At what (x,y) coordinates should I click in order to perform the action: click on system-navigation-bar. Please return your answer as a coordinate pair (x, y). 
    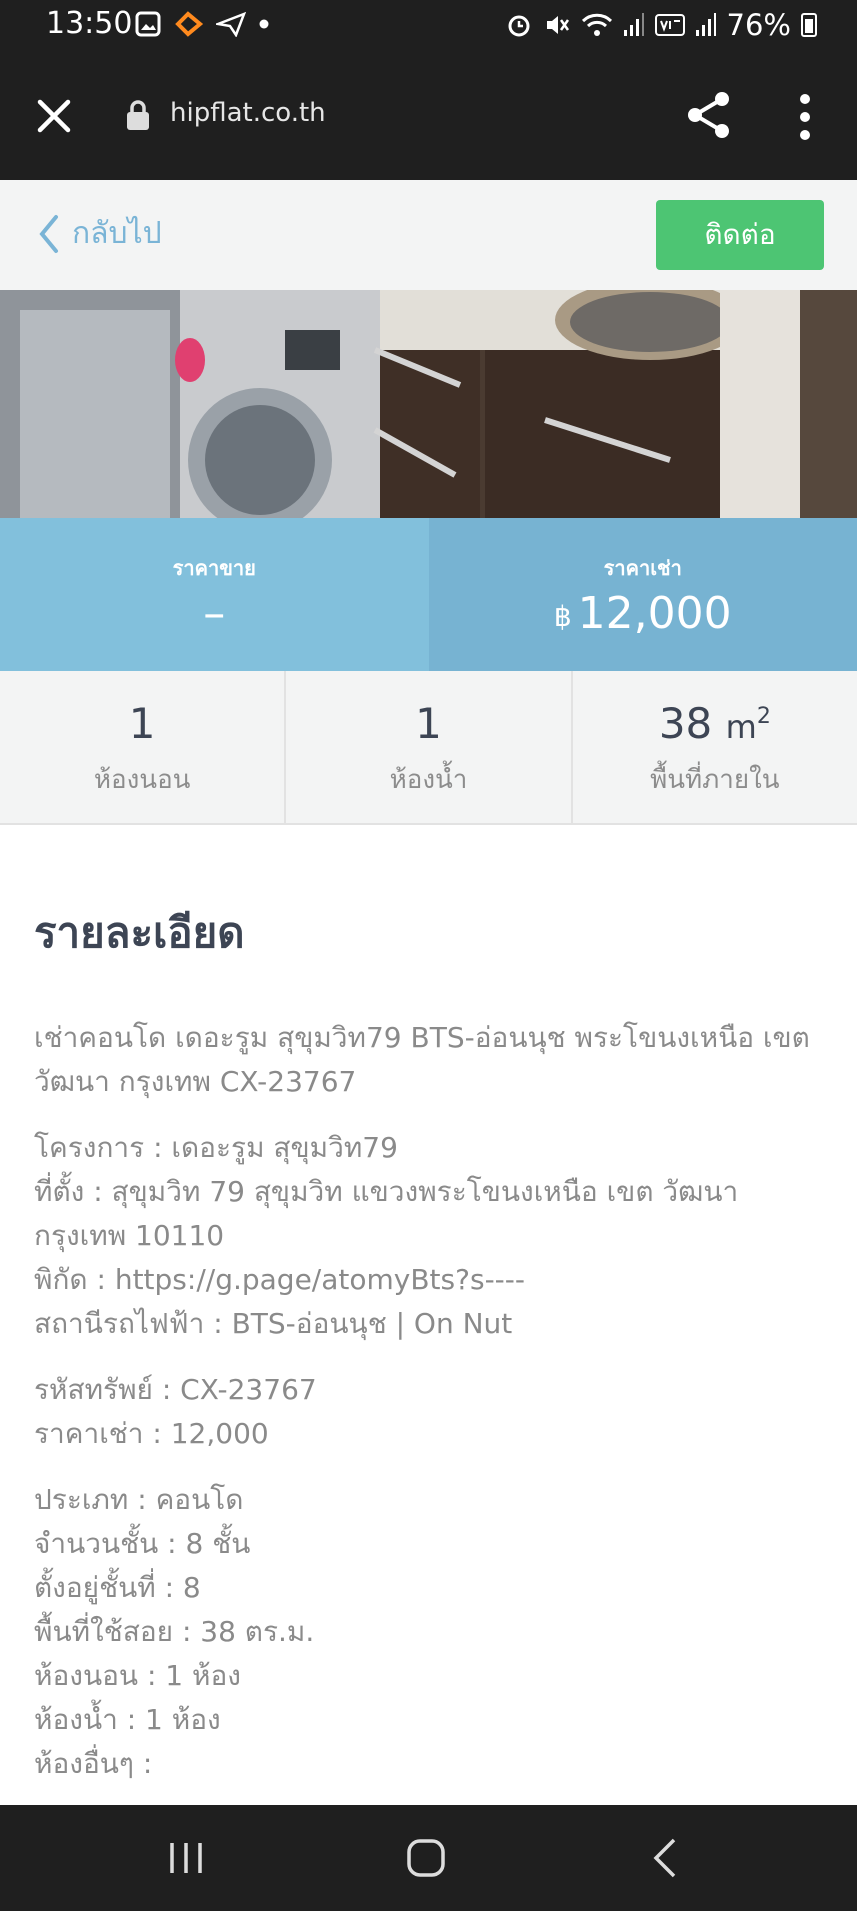
    Looking at the image, I should click on (428, 1858).